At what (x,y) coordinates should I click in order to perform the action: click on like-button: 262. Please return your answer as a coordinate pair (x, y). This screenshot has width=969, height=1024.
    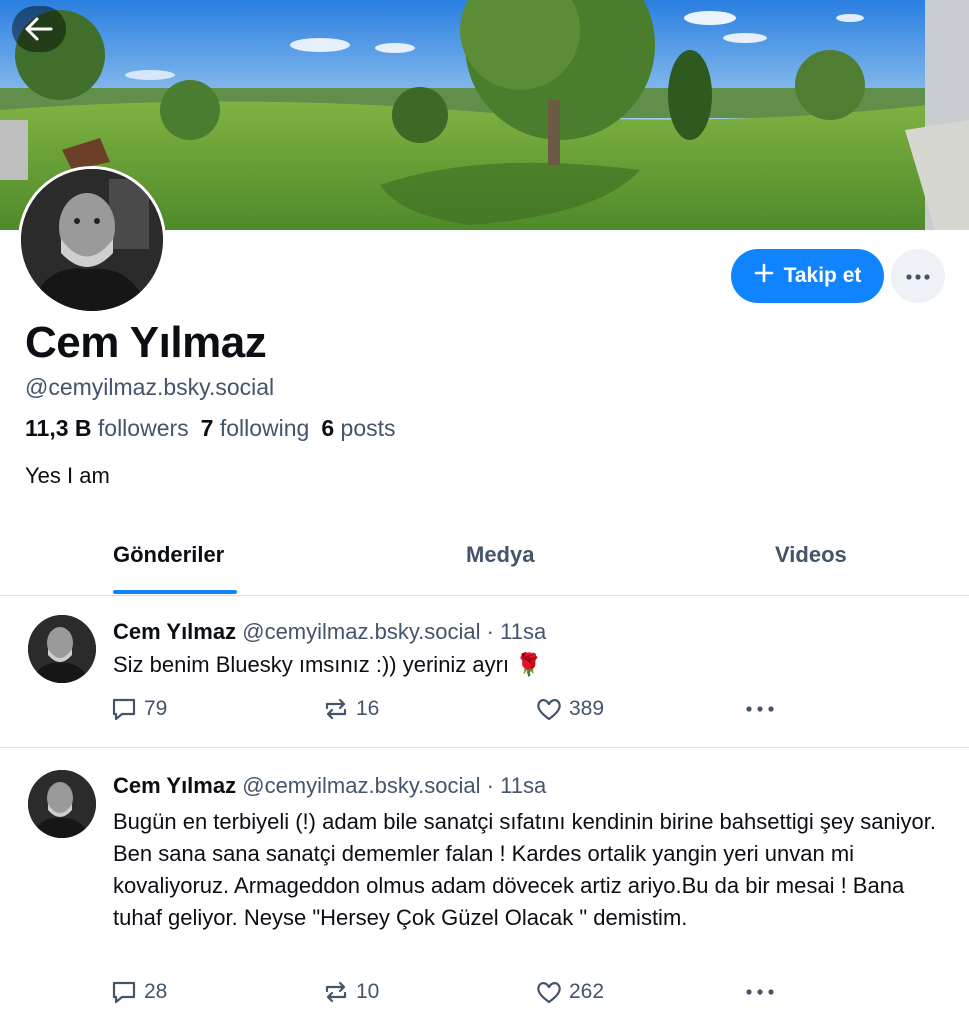
    Looking at the image, I should click on (569, 992).